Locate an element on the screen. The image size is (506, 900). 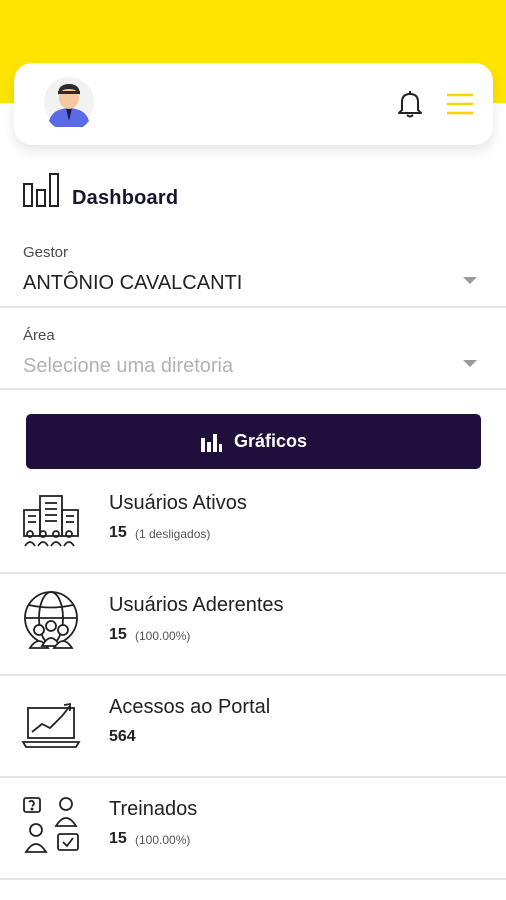
stat-usuarios-aderentes: Usuários Aderentes 15 (100.00%) is located at coordinates (253, 625).